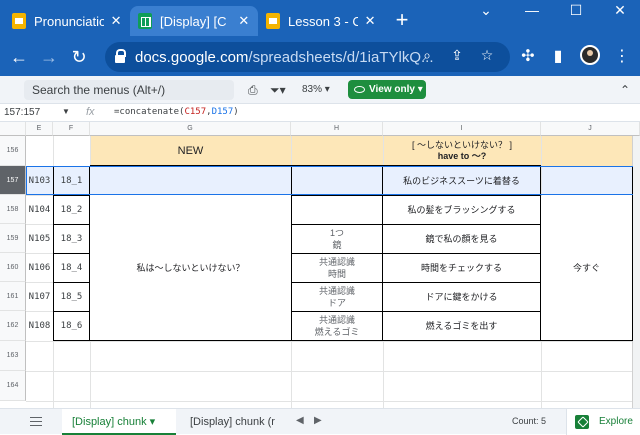 The height and width of the screenshot is (435, 640). What do you see at coordinates (90, 112) in the screenshot?
I see `fx-icon: fx` at bounding box center [90, 112].